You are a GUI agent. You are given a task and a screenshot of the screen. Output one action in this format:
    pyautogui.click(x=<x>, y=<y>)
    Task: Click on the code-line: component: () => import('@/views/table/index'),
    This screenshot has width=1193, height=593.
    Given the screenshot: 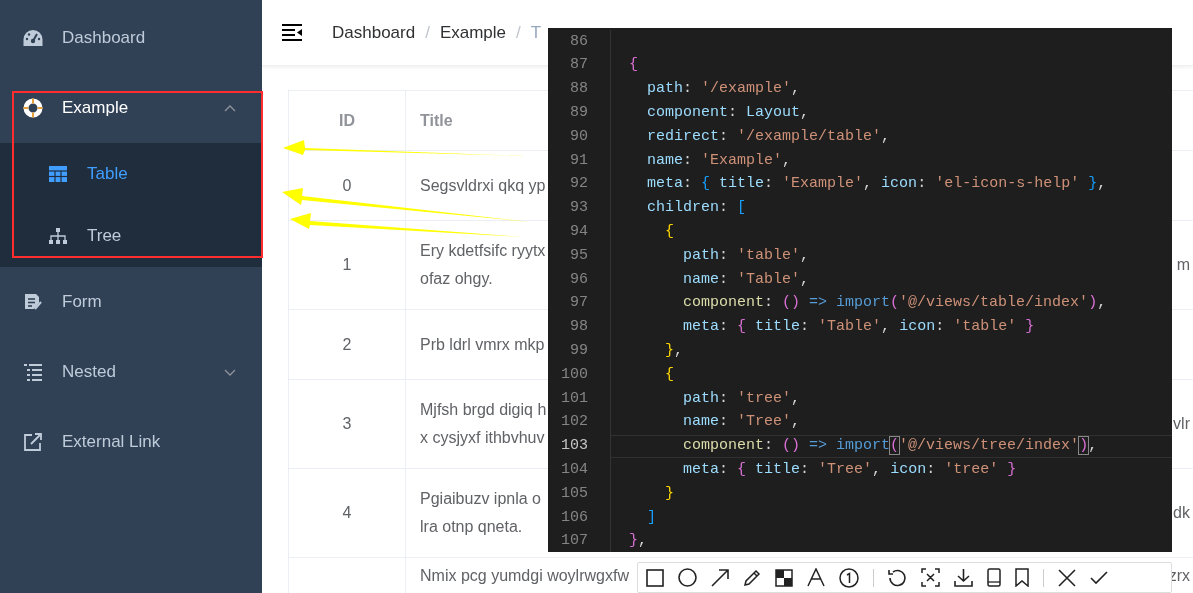 What is the action you would take?
    pyautogui.click(x=894, y=303)
    